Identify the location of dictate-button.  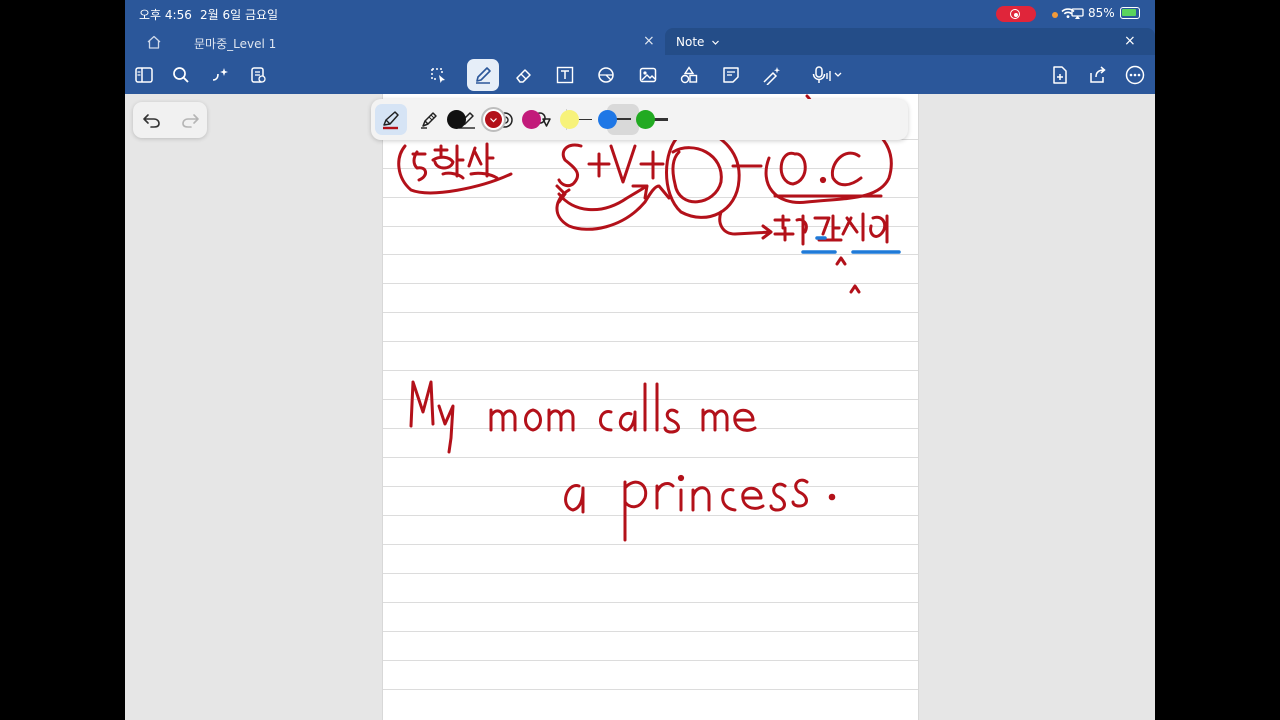
(829, 75).